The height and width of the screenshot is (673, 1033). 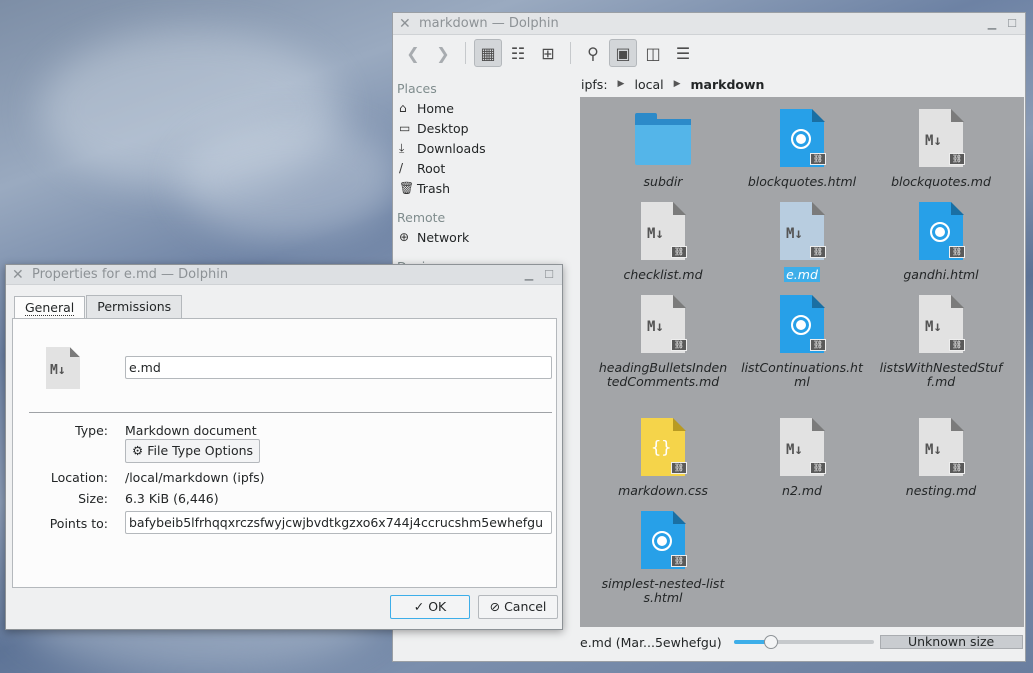 What do you see at coordinates (771, 642) in the screenshot?
I see `zoom-slider-handle` at bounding box center [771, 642].